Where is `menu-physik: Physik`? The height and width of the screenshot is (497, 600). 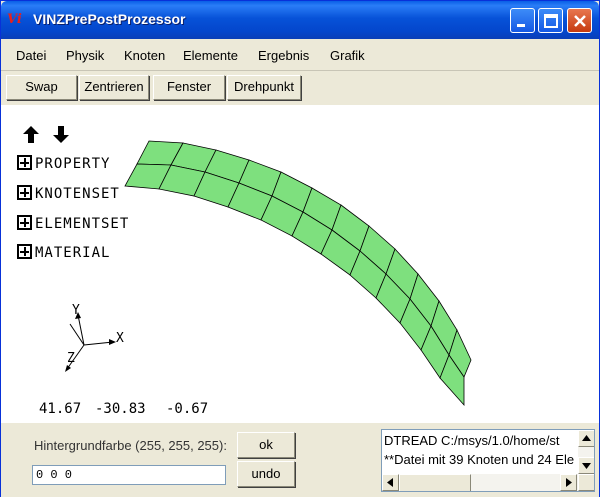
menu-physik: Physik is located at coordinates (85, 55).